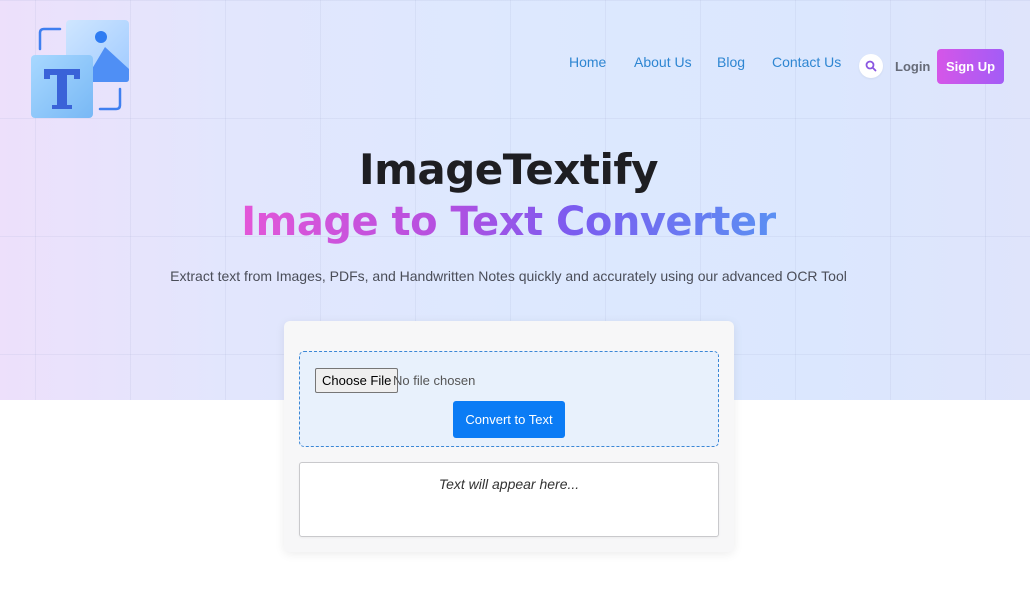 This screenshot has height=610, width=1030. I want to click on search-button, so click(871, 66).